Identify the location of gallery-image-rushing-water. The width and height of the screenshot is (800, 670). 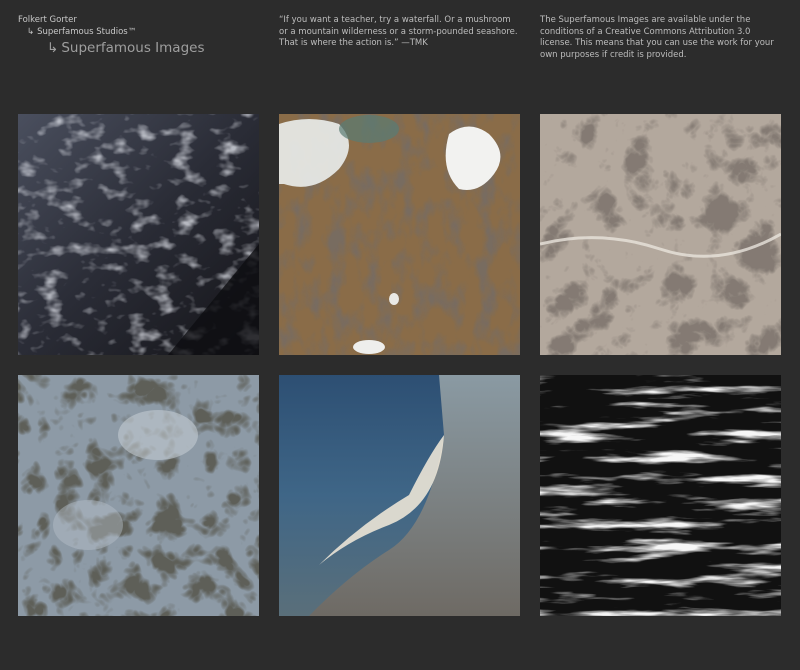
(660, 495).